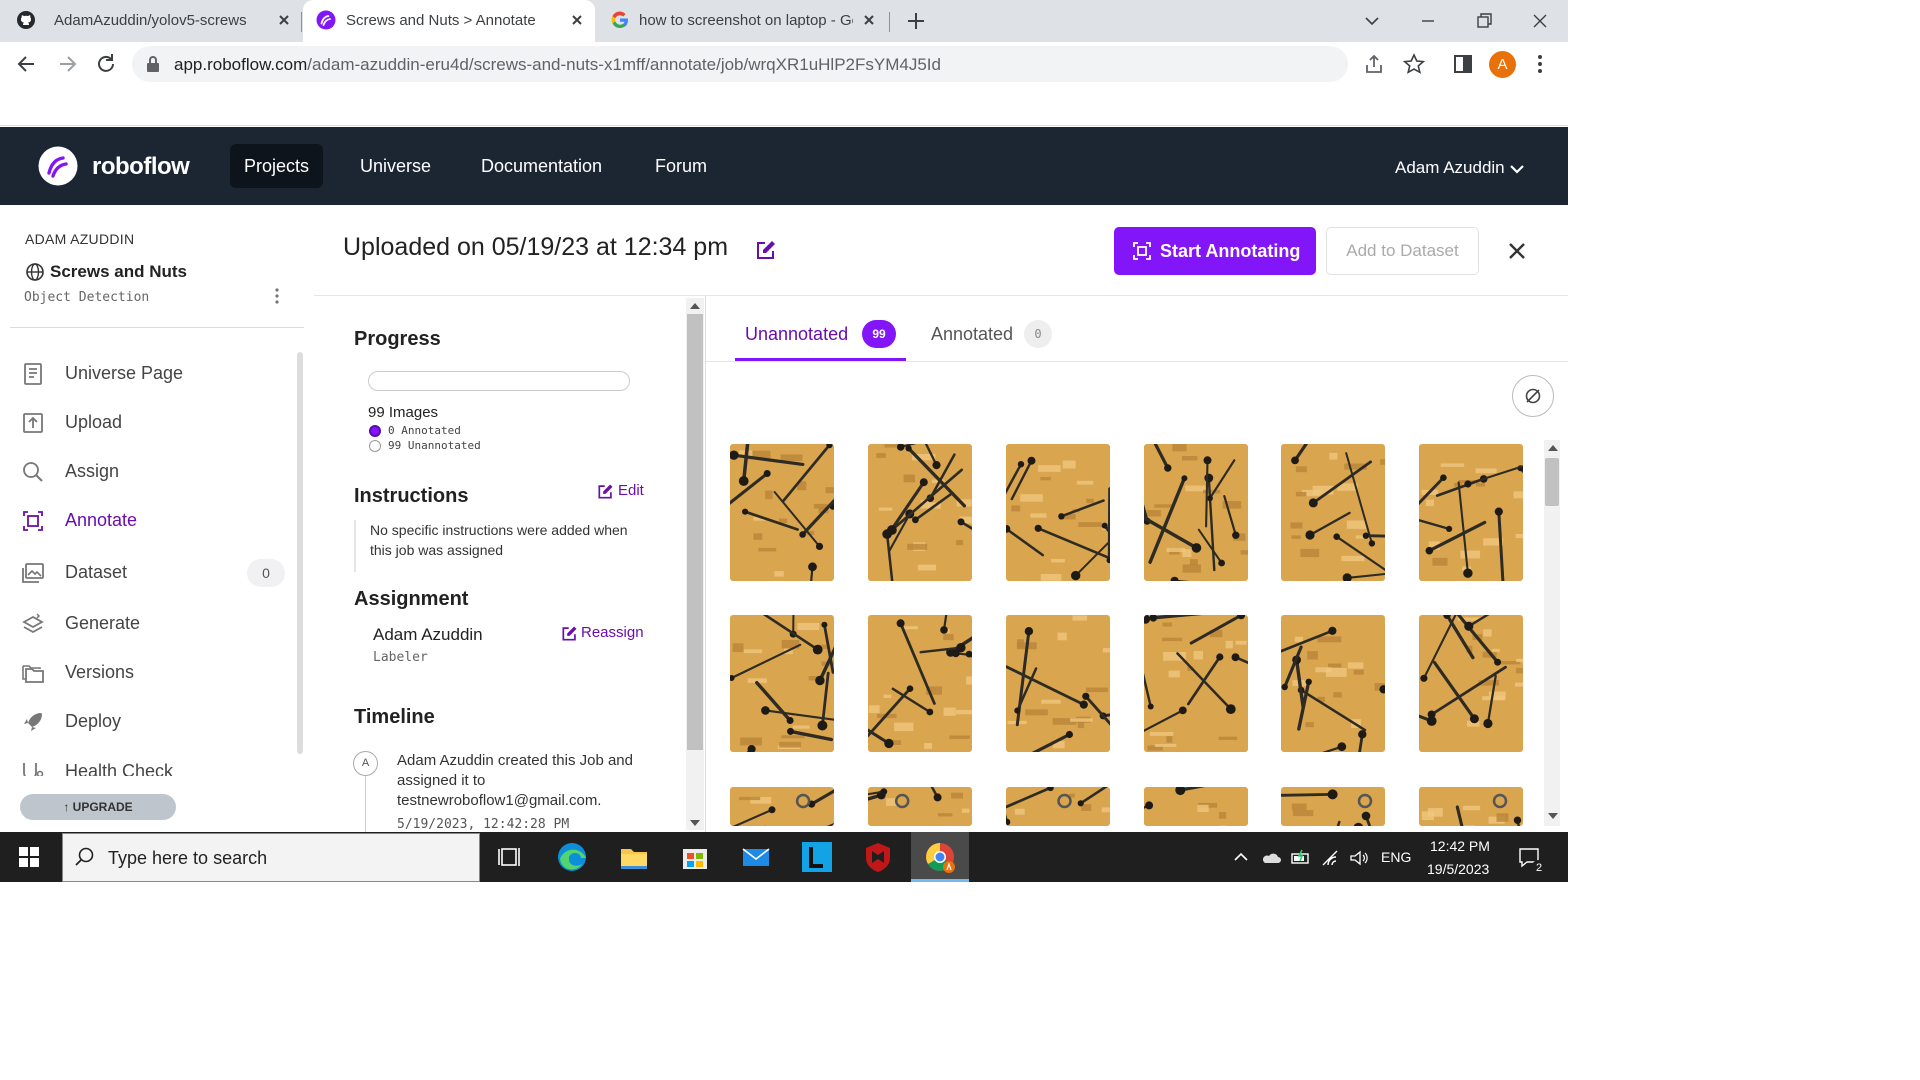  What do you see at coordinates (277, 296) in the screenshot?
I see `project-options-icon` at bounding box center [277, 296].